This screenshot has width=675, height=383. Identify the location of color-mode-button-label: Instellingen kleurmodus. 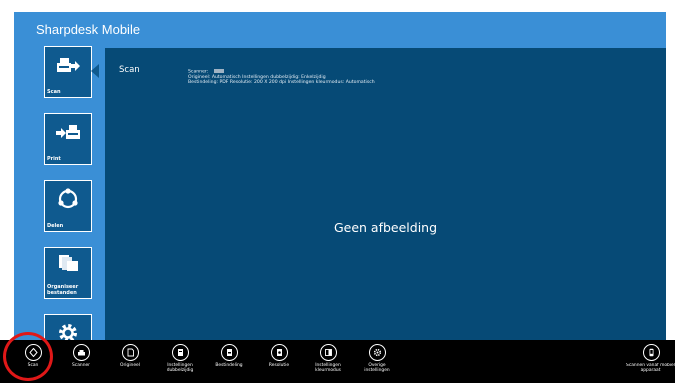
(328, 368).